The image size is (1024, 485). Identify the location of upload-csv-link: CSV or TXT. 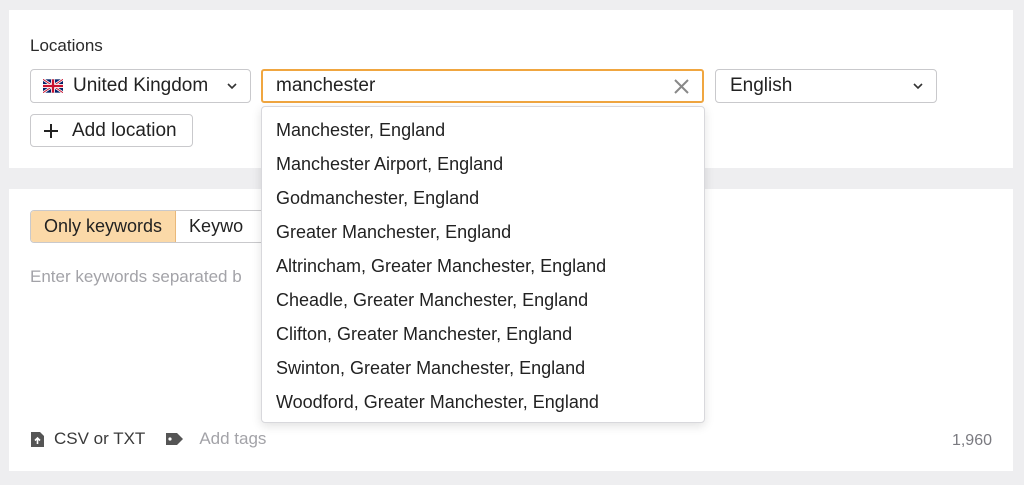
(99, 439).